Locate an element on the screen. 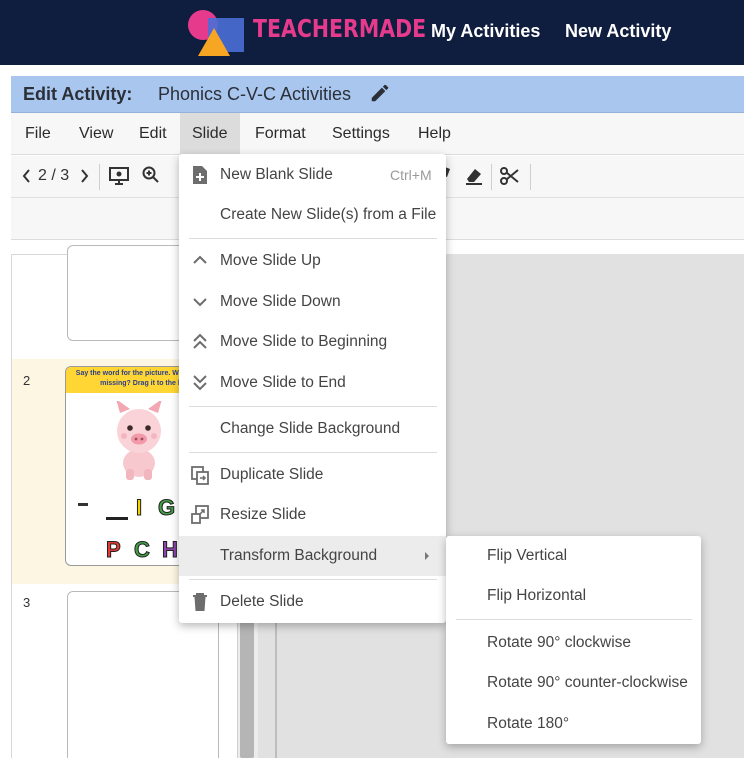  menu-move-slide-down: Move Slide Down is located at coordinates (312, 302).